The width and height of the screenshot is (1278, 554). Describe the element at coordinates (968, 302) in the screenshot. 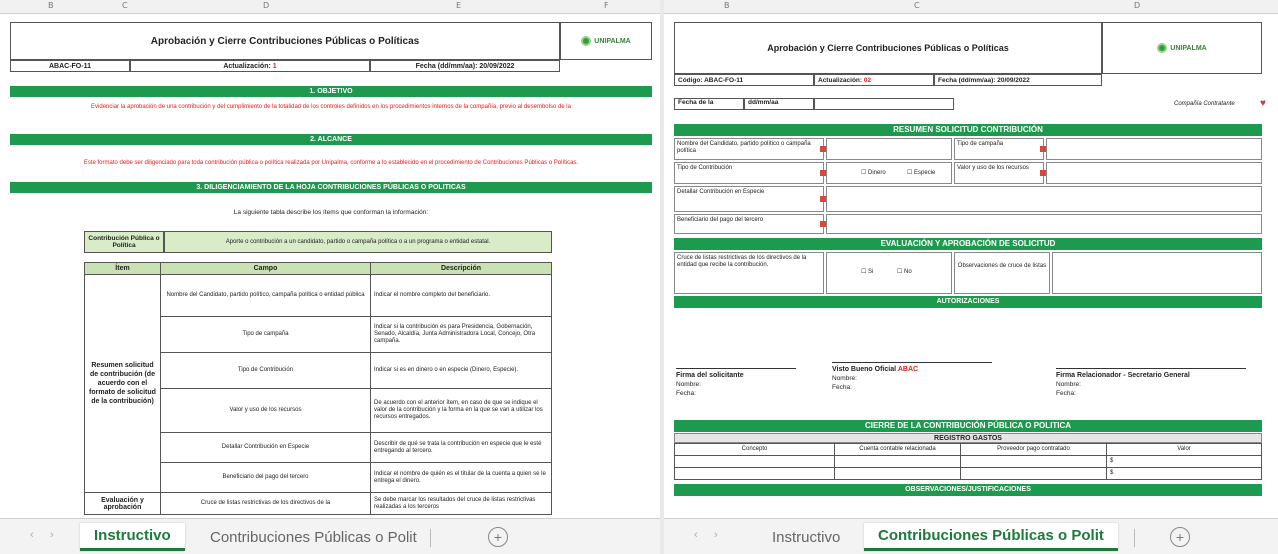

I see `section-autorizaciones: AUTORIZACIONES` at that location.